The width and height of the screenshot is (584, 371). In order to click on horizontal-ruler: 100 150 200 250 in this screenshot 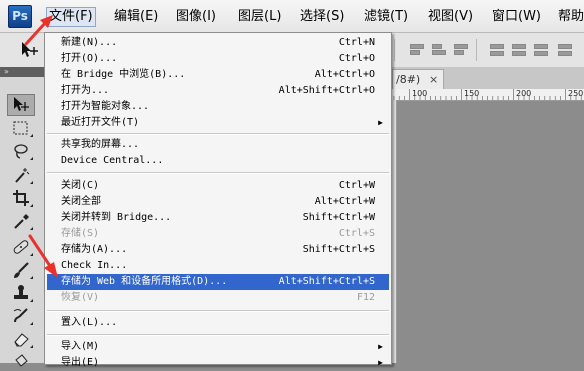, I will do `click(488, 95)`.